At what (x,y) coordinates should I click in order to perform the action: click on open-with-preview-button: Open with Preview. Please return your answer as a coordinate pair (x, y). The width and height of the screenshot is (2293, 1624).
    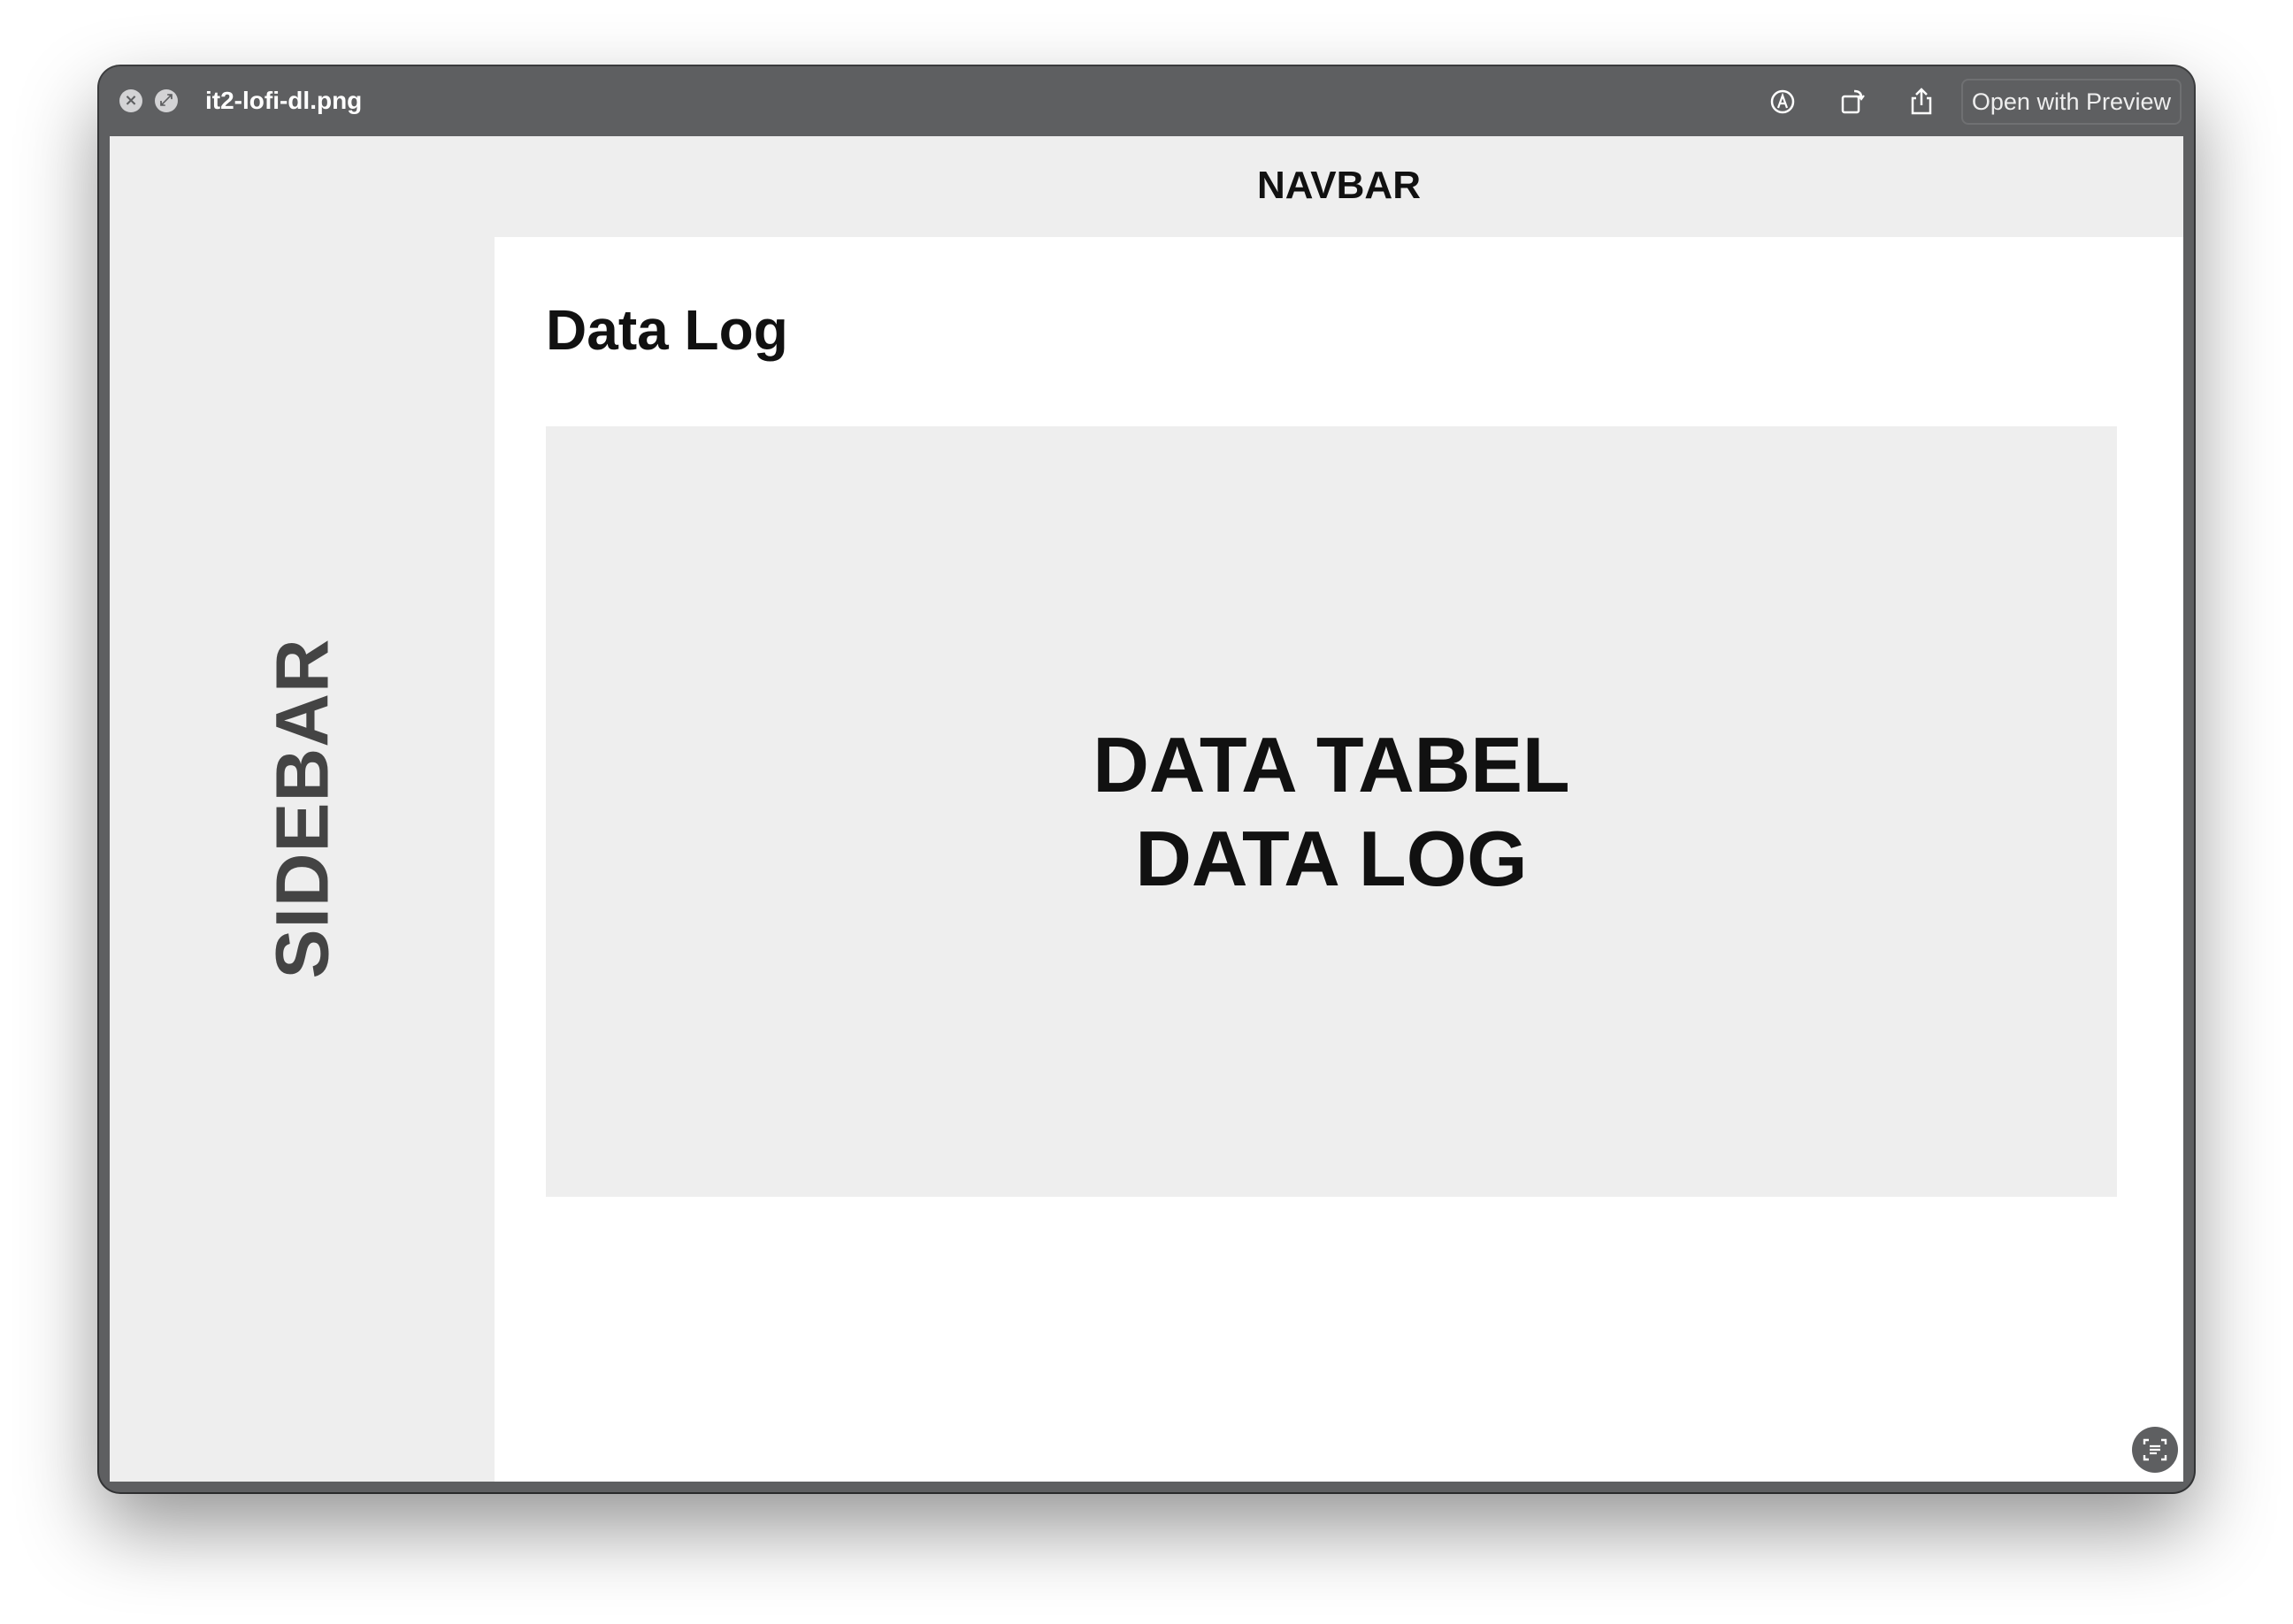
    Looking at the image, I should click on (2071, 102).